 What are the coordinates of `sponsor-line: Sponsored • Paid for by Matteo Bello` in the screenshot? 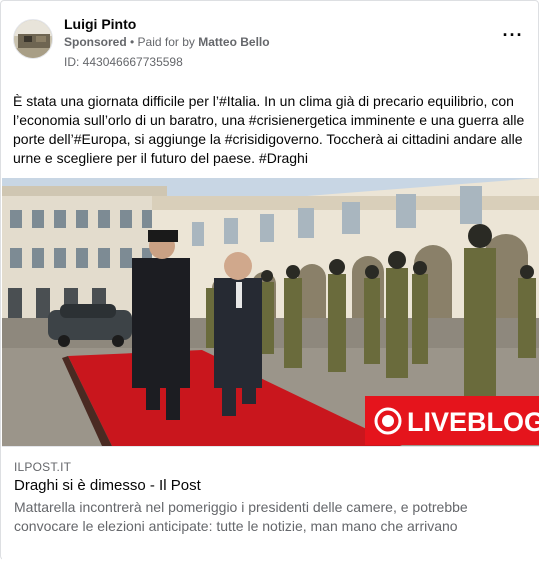 It's located at (167, 42).